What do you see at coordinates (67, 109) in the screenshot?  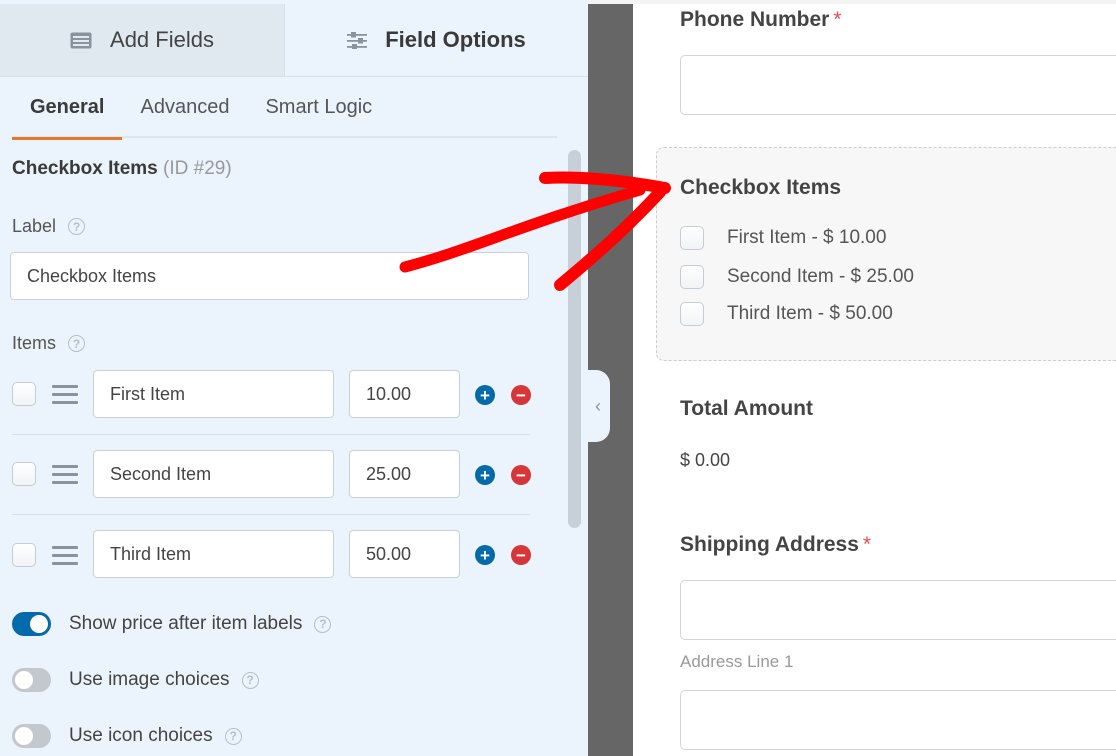 I see `subtab-general: General` at bounding box center [67, 109].